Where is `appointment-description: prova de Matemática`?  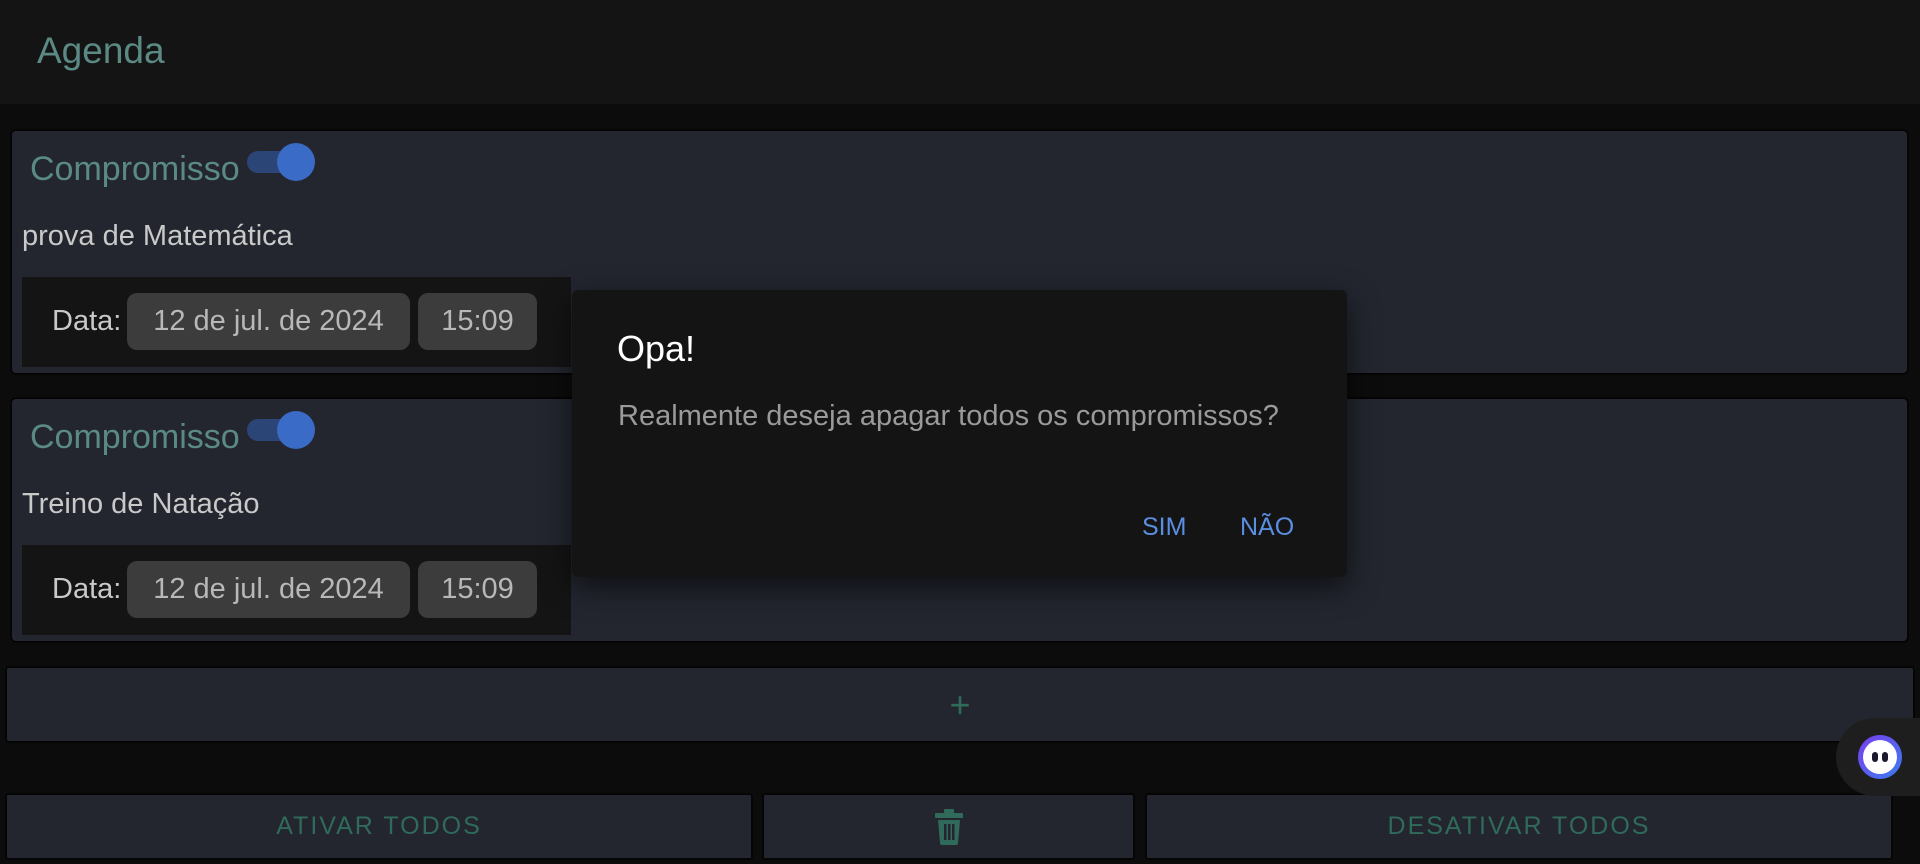
appointment-description: prova de Matemática is located at coordinates (157, 236).